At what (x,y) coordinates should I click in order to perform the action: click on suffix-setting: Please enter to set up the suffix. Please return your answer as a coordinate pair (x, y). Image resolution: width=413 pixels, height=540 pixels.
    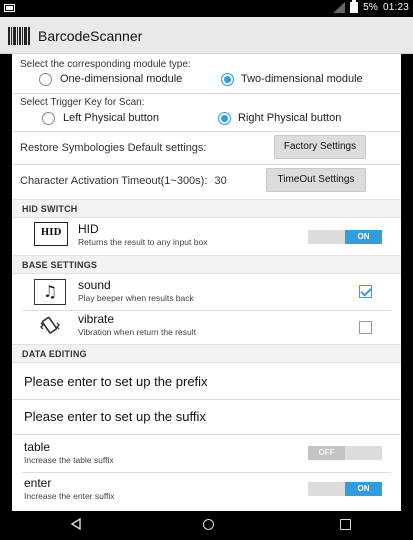
    Looking at the image, I should click on (115, 416).